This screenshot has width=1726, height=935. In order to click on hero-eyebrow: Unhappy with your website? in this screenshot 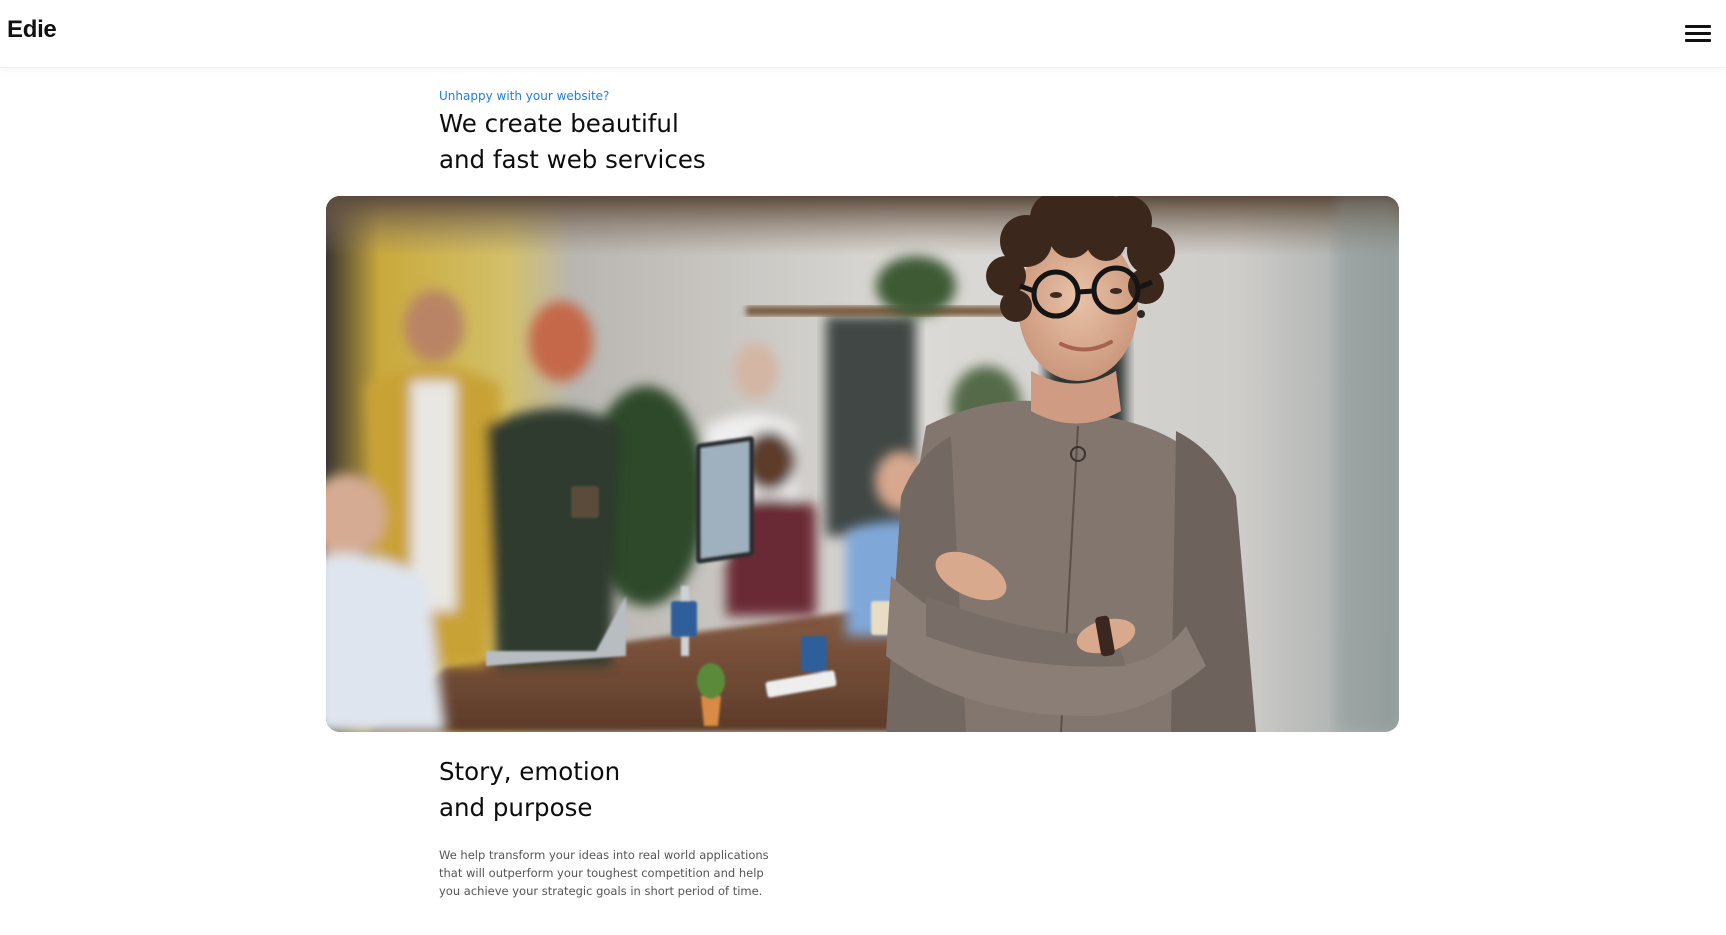, I will do `click(524, 96)`.